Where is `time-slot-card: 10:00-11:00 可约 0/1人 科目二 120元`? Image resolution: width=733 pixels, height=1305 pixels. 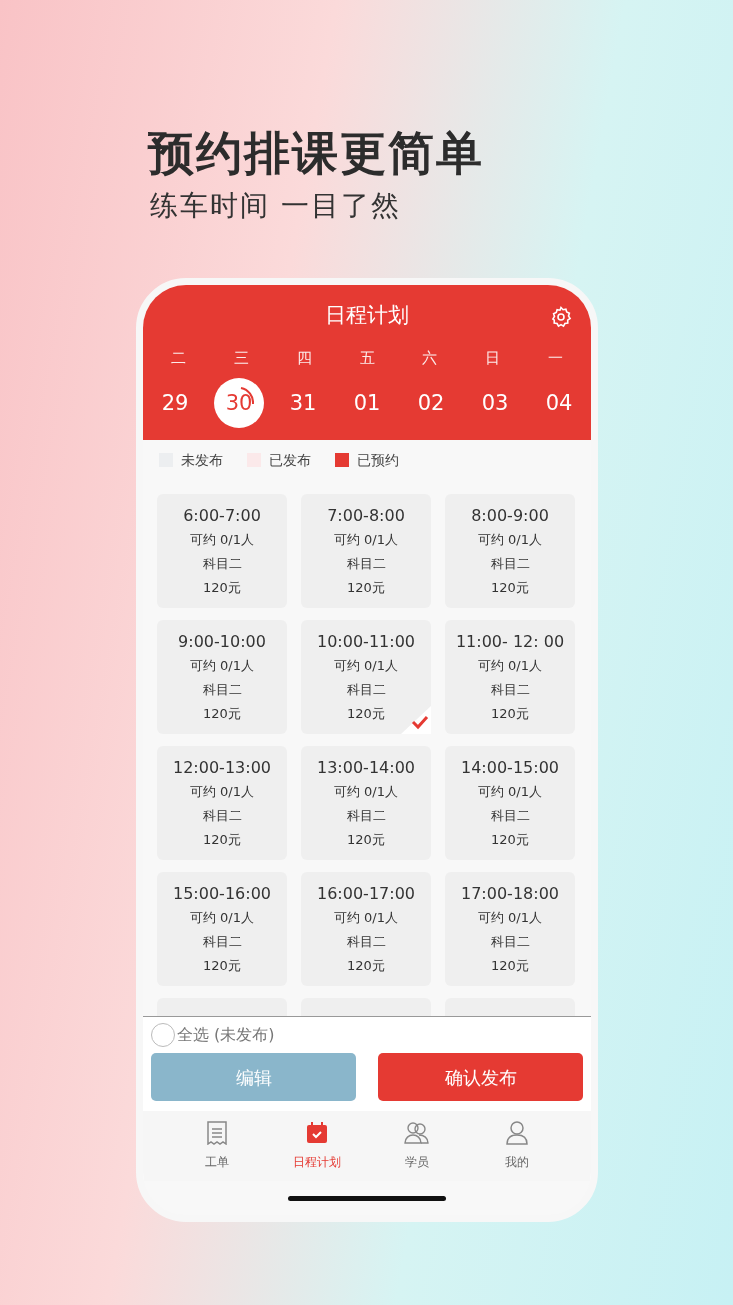 time-slot-card: 10:00-11:00 可约 0/1人 科目二 120元 is located at coordinates (366, 677).